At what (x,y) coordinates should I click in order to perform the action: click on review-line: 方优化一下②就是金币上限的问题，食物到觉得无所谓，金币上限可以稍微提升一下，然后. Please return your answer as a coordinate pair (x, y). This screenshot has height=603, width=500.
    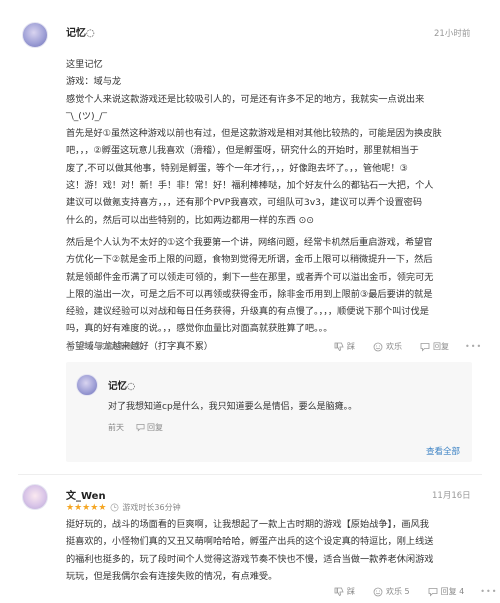
    Looking at the image, I should click on (249, 260).